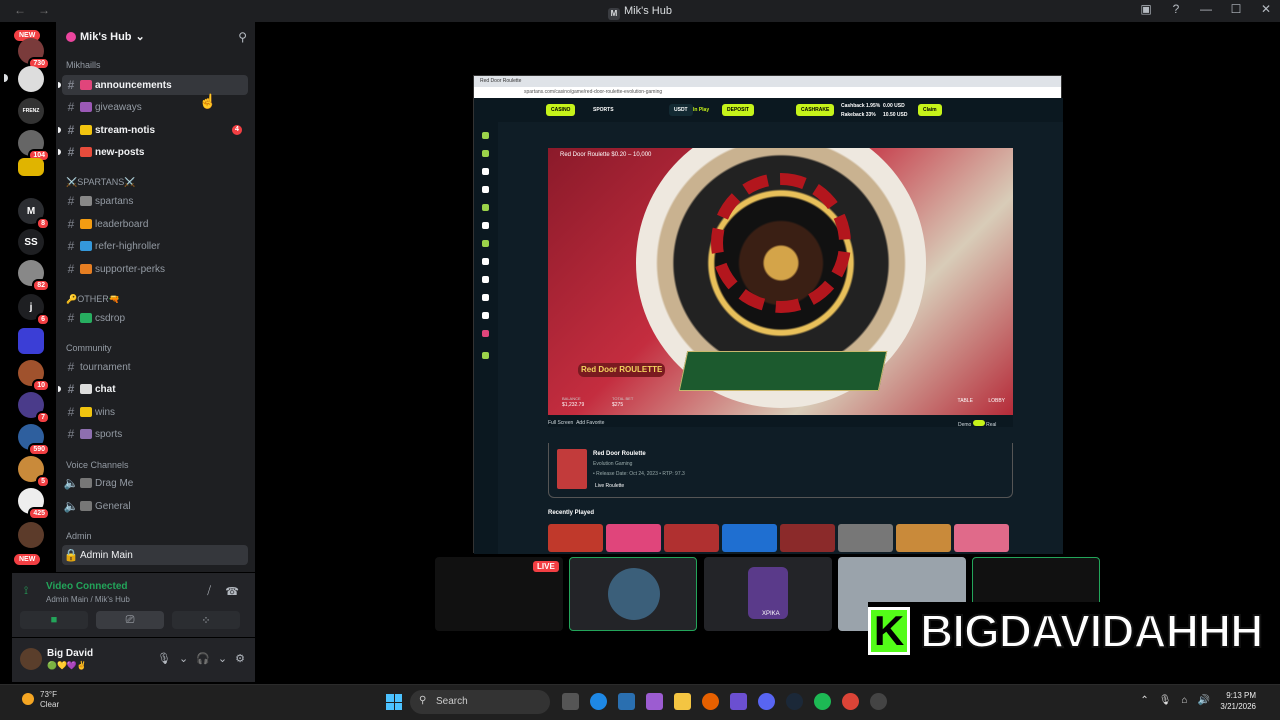  What do you see at coordinates (240, 658) in the screenshot?
I see `gear-icon: ⚙` at bounding box center [240, 658].